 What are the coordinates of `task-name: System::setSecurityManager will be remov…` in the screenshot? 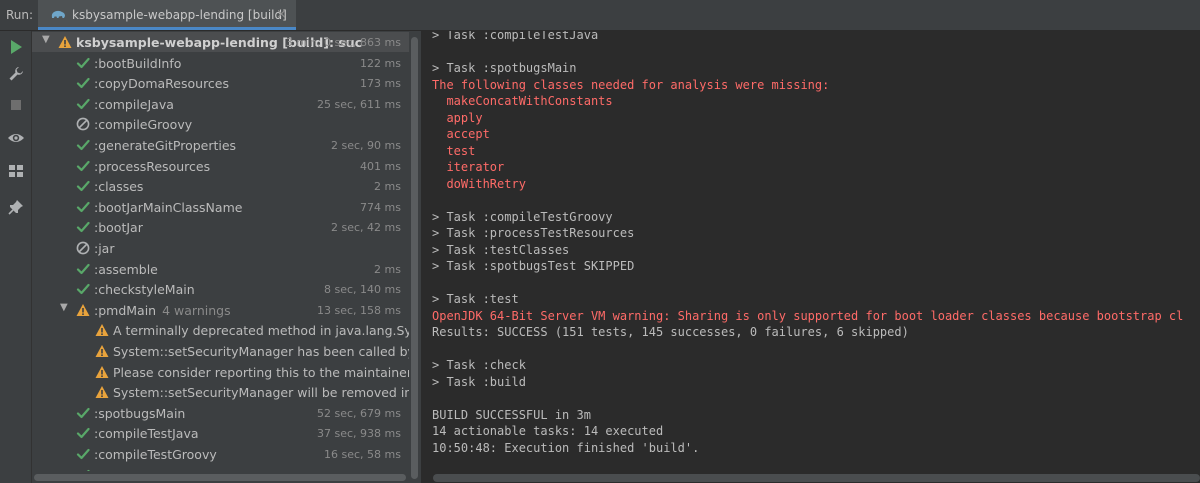 It's located at (261, 393).